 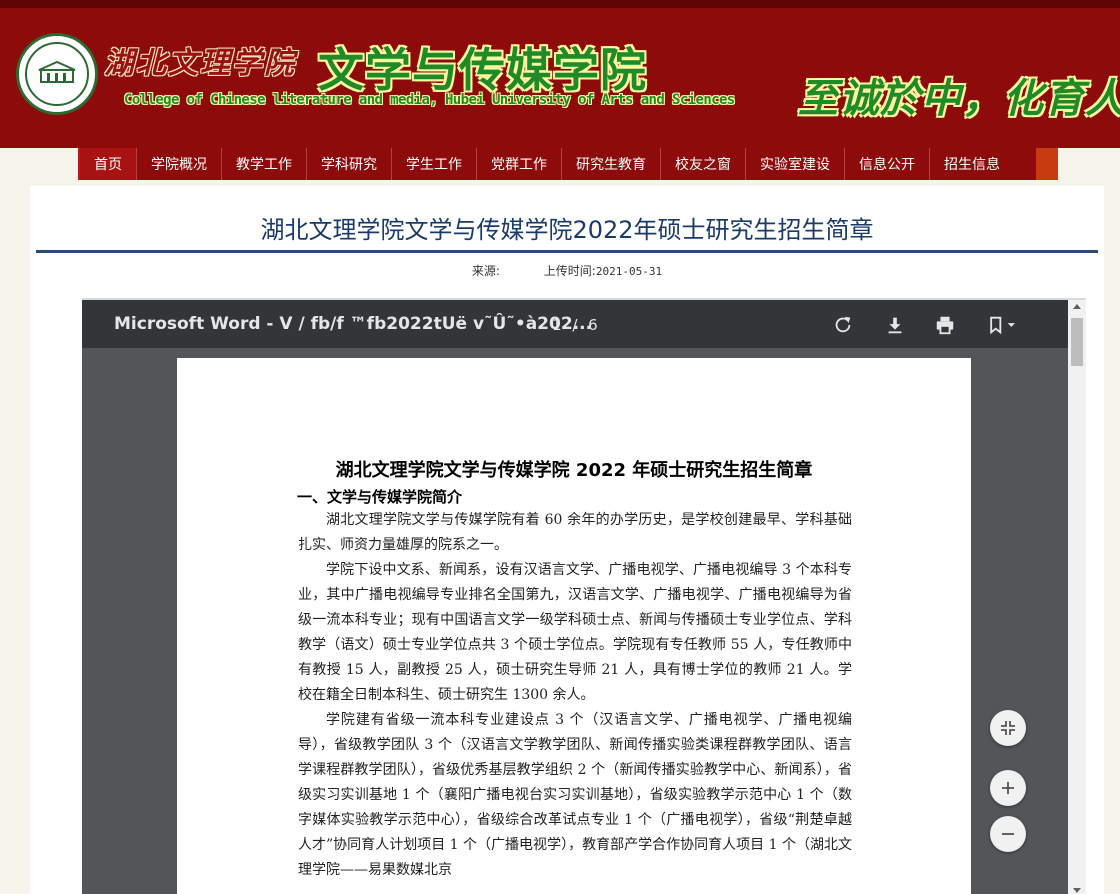 I want to click on article-title: 湖北文理学院文学与传媒学院2022年硕士研究生招生简章, so click(x=567, y=230).